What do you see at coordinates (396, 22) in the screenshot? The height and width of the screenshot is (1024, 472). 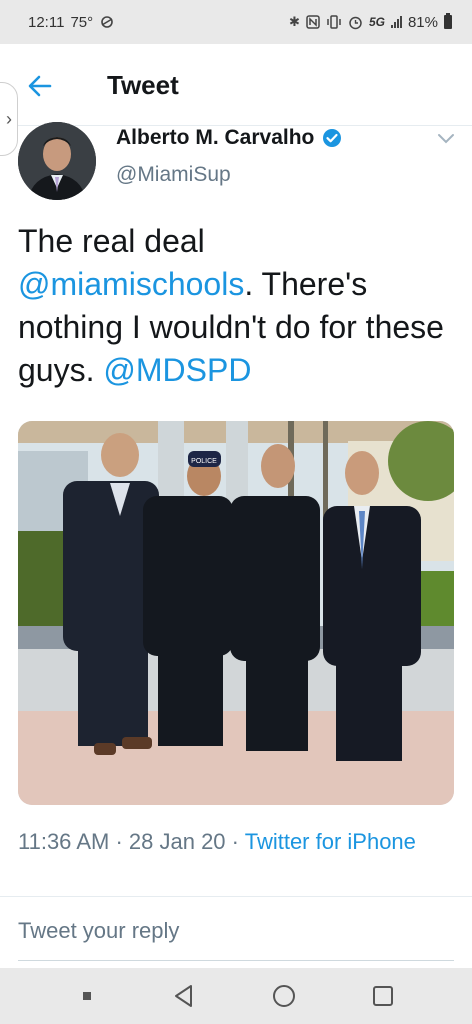 I see `signal-icon` at bounding box center [396, 22].